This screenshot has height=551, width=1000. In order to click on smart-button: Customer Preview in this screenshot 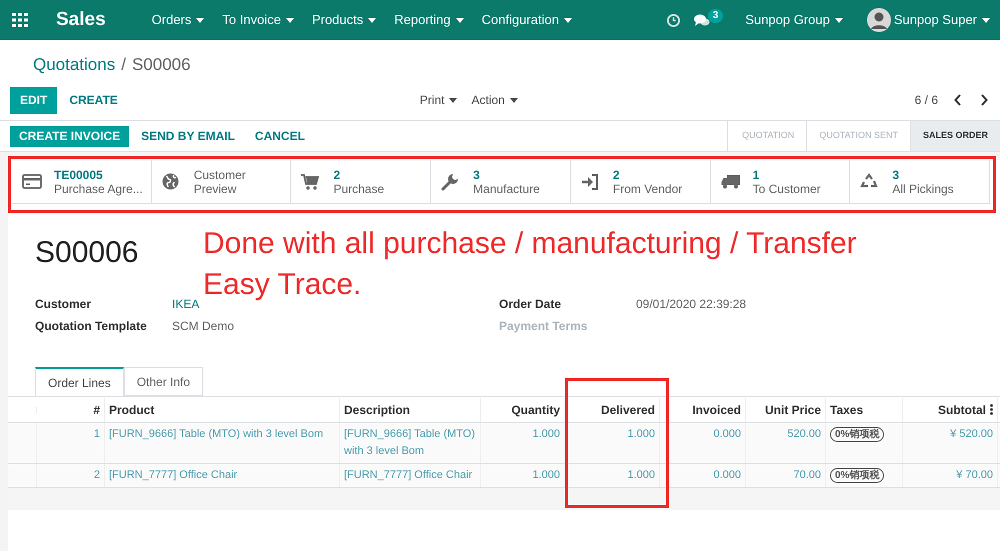, I will do `click(222, 181)`.